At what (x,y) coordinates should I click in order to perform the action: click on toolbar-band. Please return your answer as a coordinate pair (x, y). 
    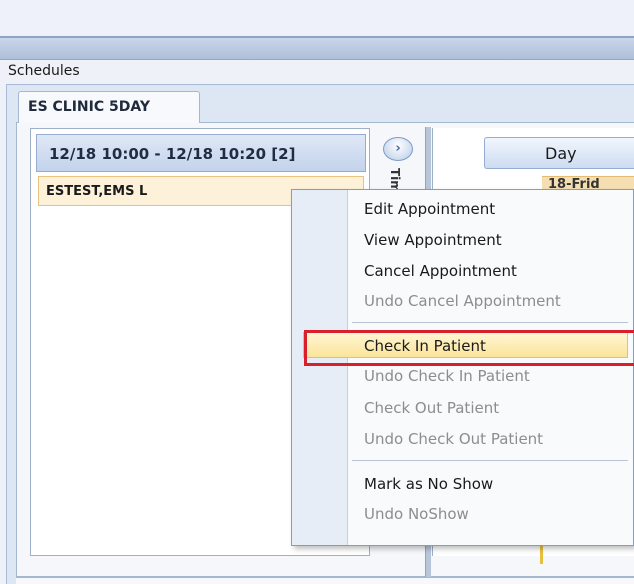
    Looking at the image, I should click on (317, 48).